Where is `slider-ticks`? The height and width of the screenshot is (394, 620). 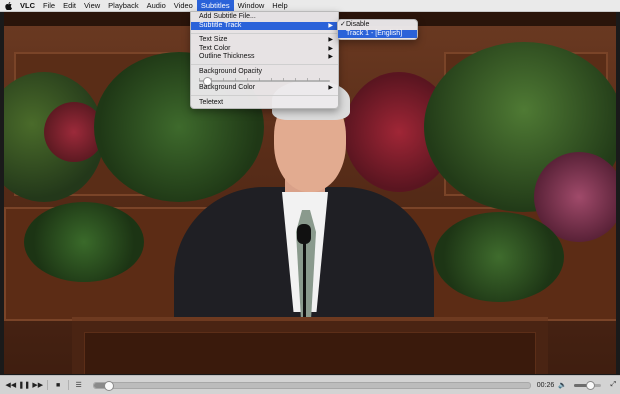
slider-ticks is located at coordinates (264, 79).